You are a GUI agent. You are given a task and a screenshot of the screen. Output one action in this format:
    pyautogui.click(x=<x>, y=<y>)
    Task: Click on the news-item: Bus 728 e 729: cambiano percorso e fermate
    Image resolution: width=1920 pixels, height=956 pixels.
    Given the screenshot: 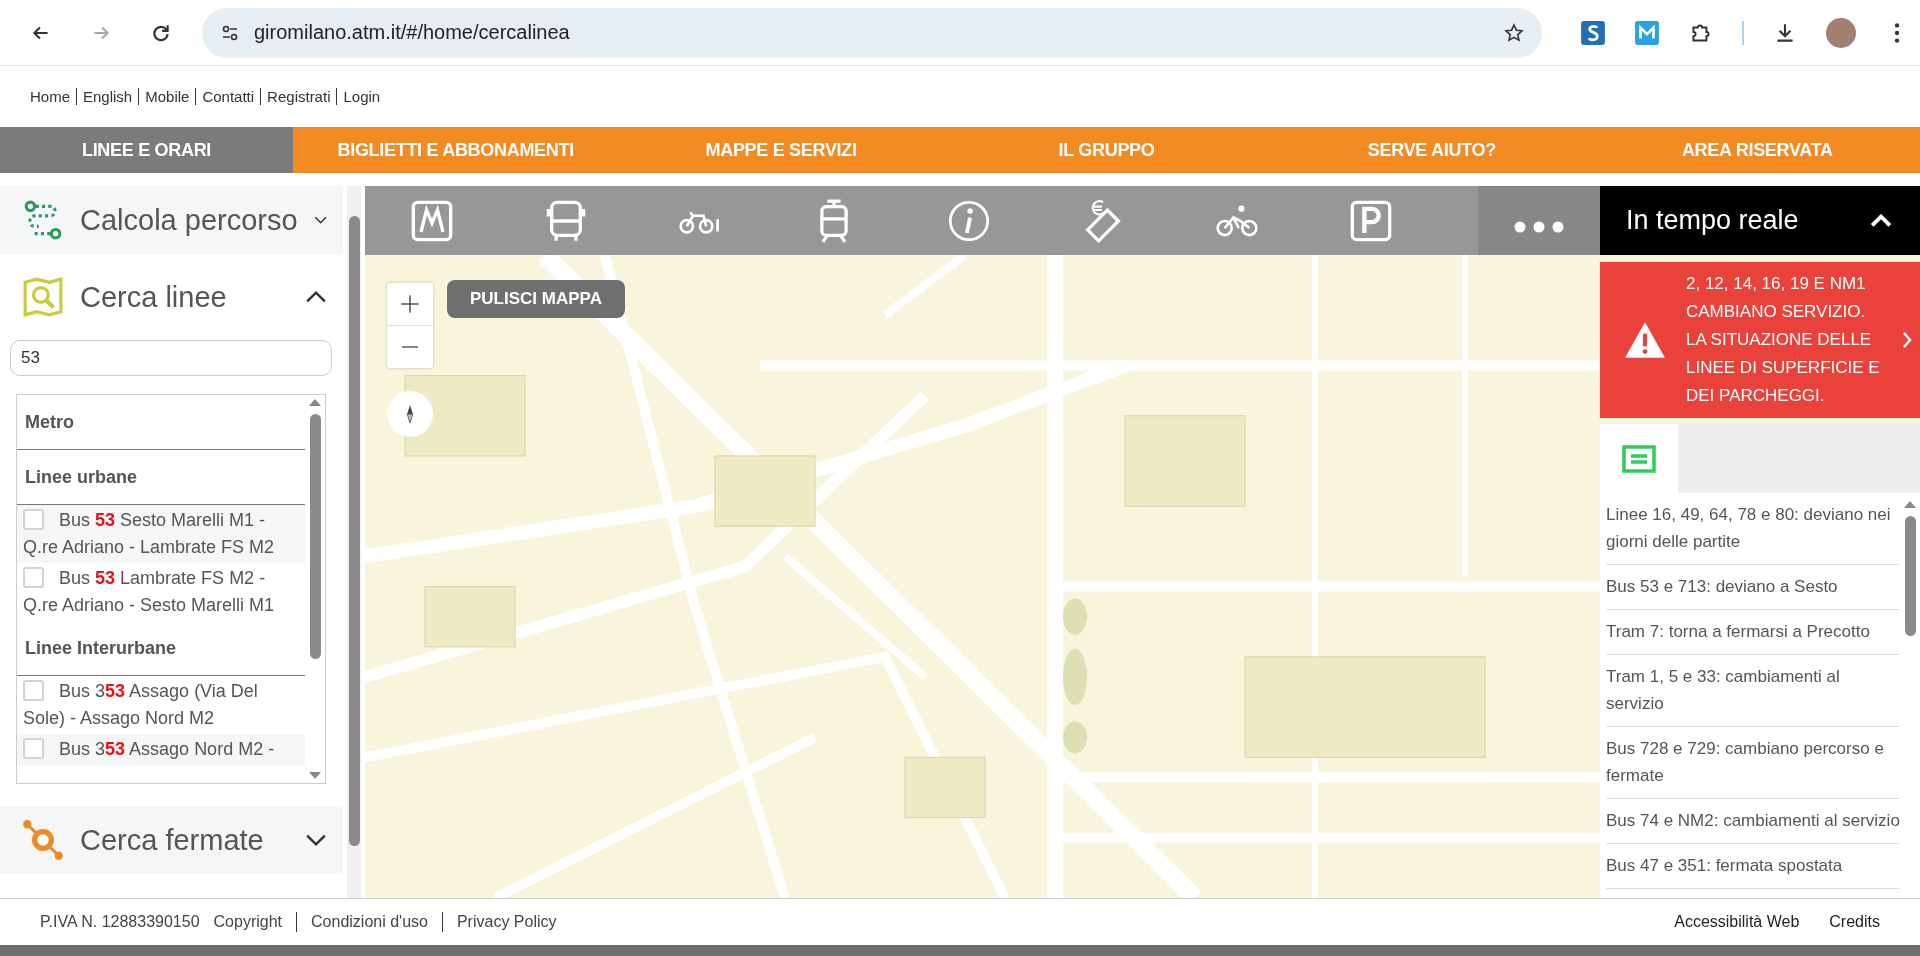 What is the action you would take?
    pyautogui.click(x=1753, y=763)
    